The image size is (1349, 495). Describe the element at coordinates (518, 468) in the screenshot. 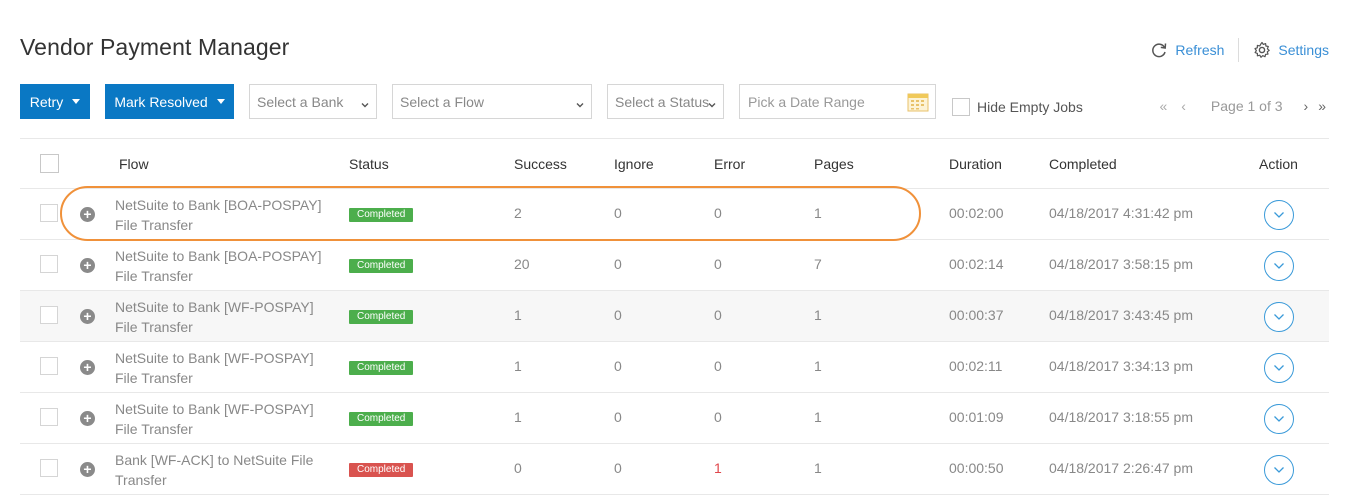

I see `success-count: 0` at that location.